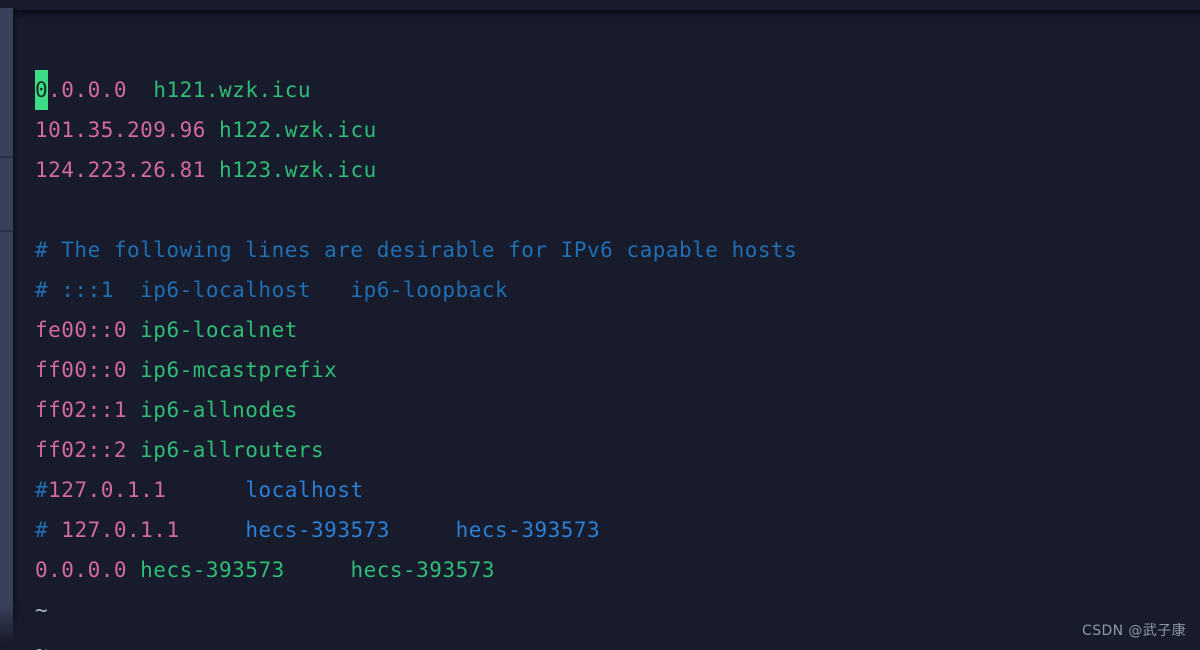  What do you see at coordinates (610, 330) in the screenshot?
I see `host-entry-ip6-localnet: fe00::0 ip6-localnet` at bounding box center [610, 330].